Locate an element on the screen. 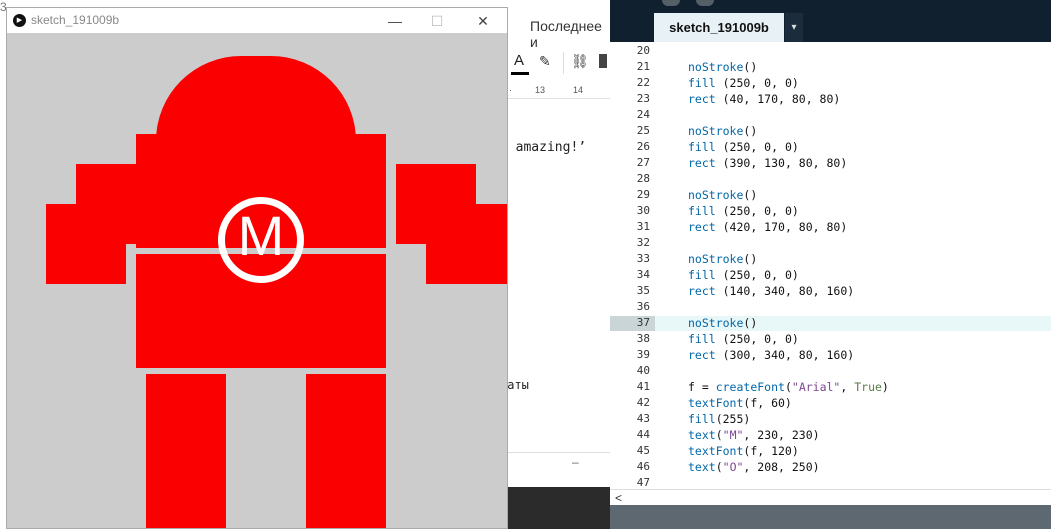 Image resolution: width=1051 pixels, height=529 pixels. code-line: textFont(f, 60) is located at coordinates (740, 403).